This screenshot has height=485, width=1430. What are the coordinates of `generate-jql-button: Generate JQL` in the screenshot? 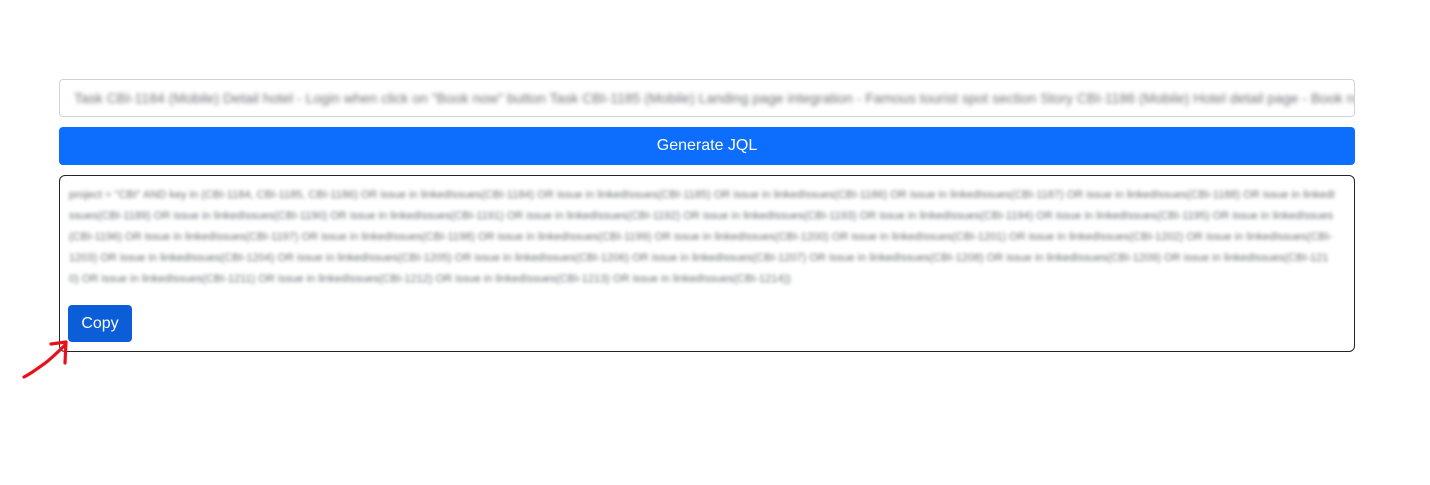 It's located at (707, 146).